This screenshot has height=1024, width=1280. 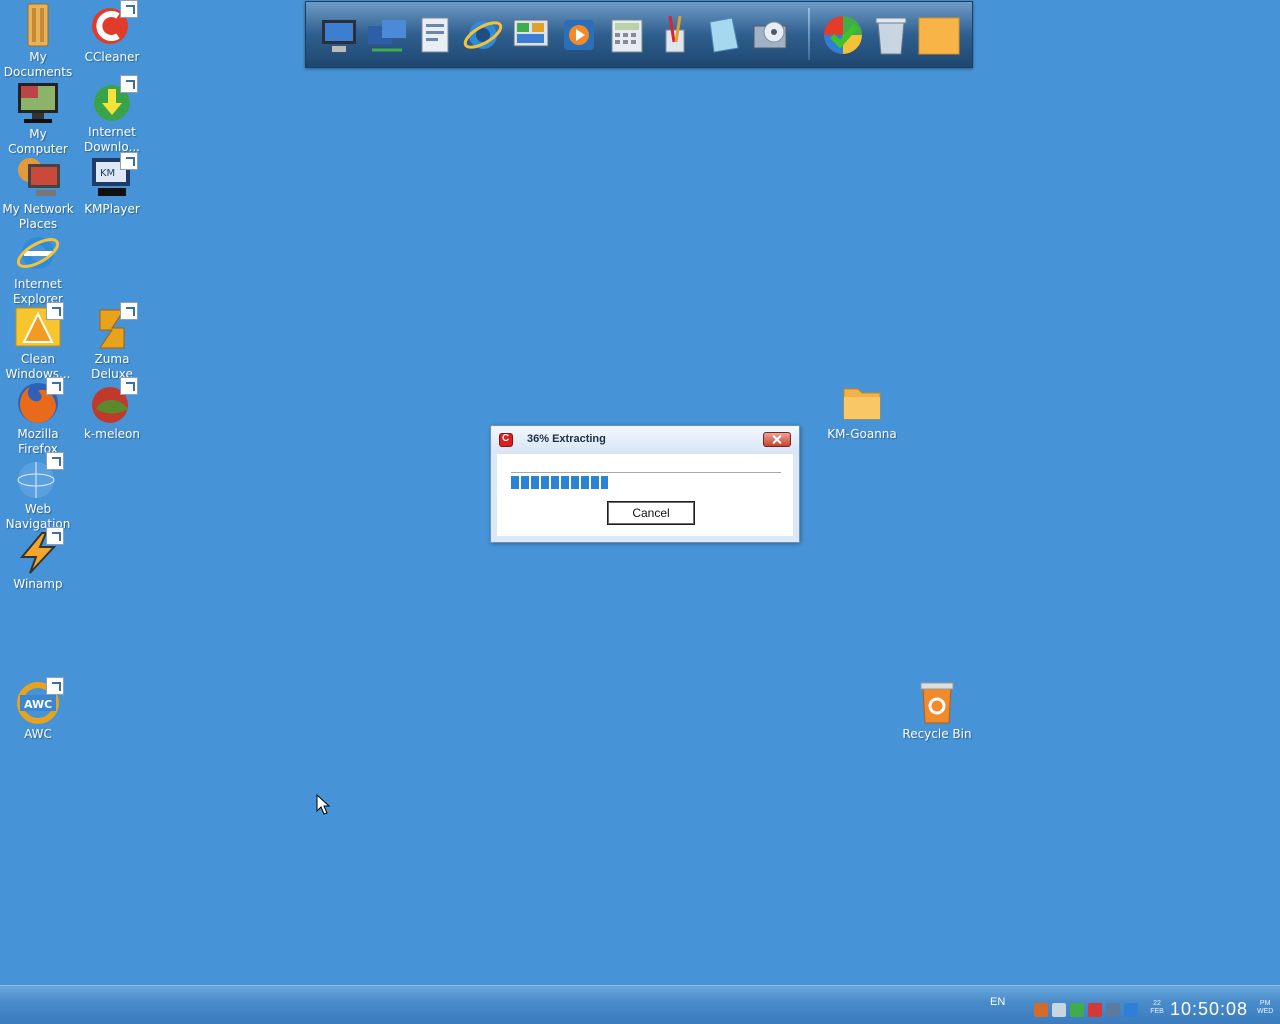 I want to click on clock-month: FEB, so click(x=1157, y=1011).